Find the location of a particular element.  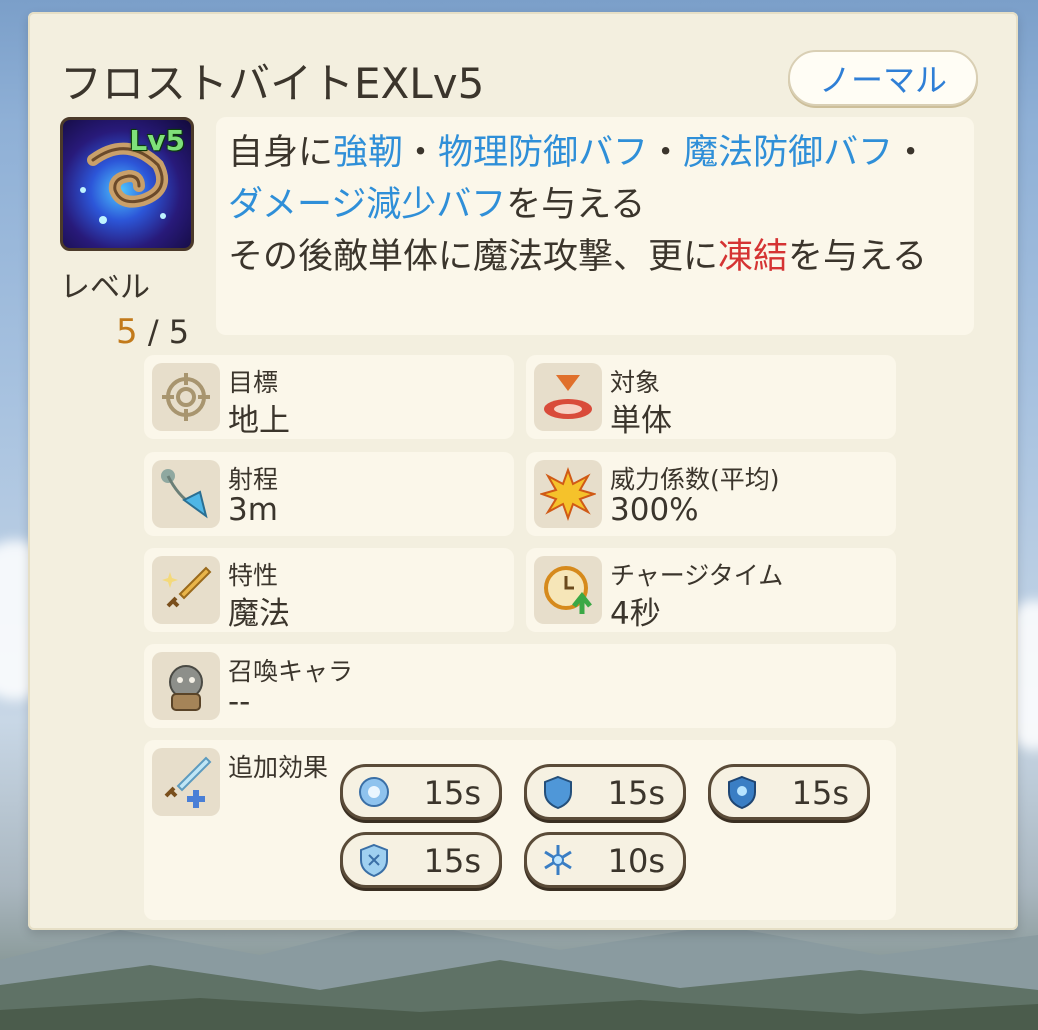

stat-power: 威力係数(平均) 300% is located at coordinates (711, 494).